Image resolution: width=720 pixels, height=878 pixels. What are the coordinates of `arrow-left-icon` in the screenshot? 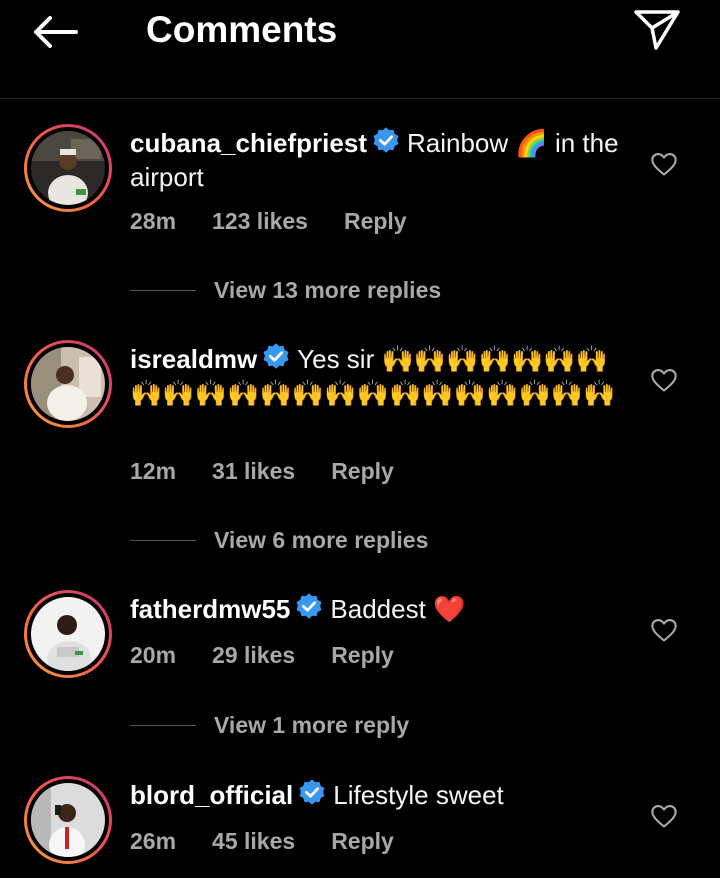 It's located at (56, 32).